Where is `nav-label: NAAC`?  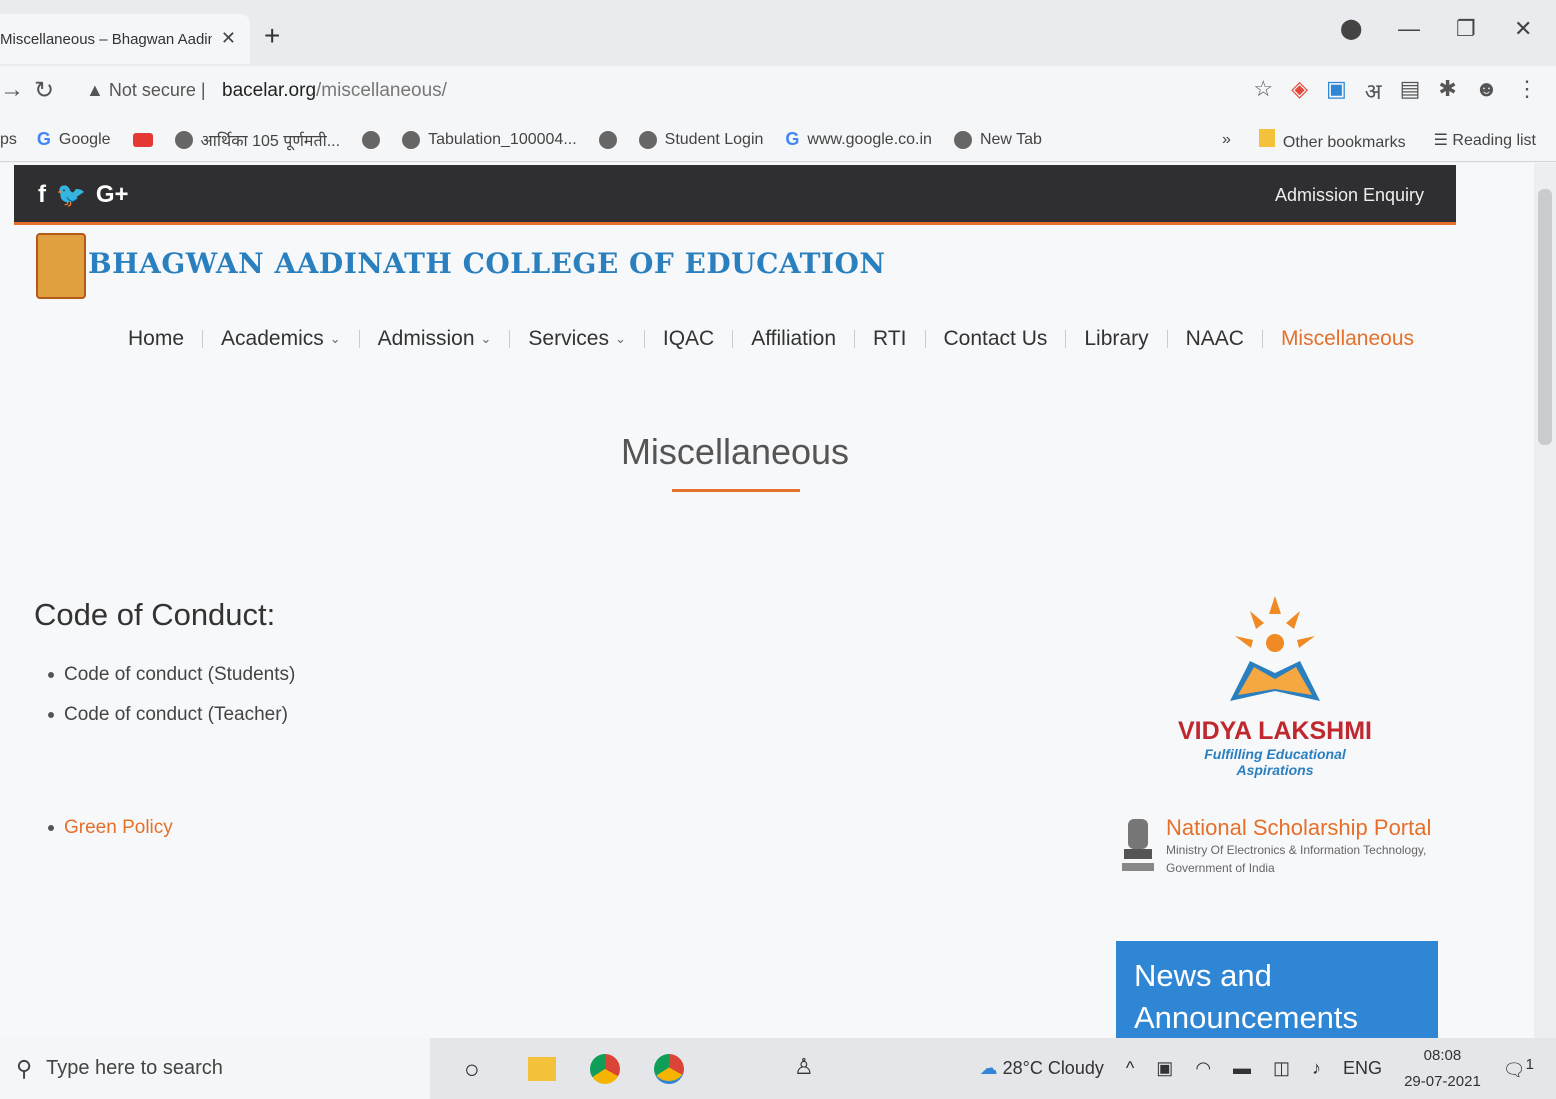 nav-label: NAAC is located at coordinates (1214, 338).